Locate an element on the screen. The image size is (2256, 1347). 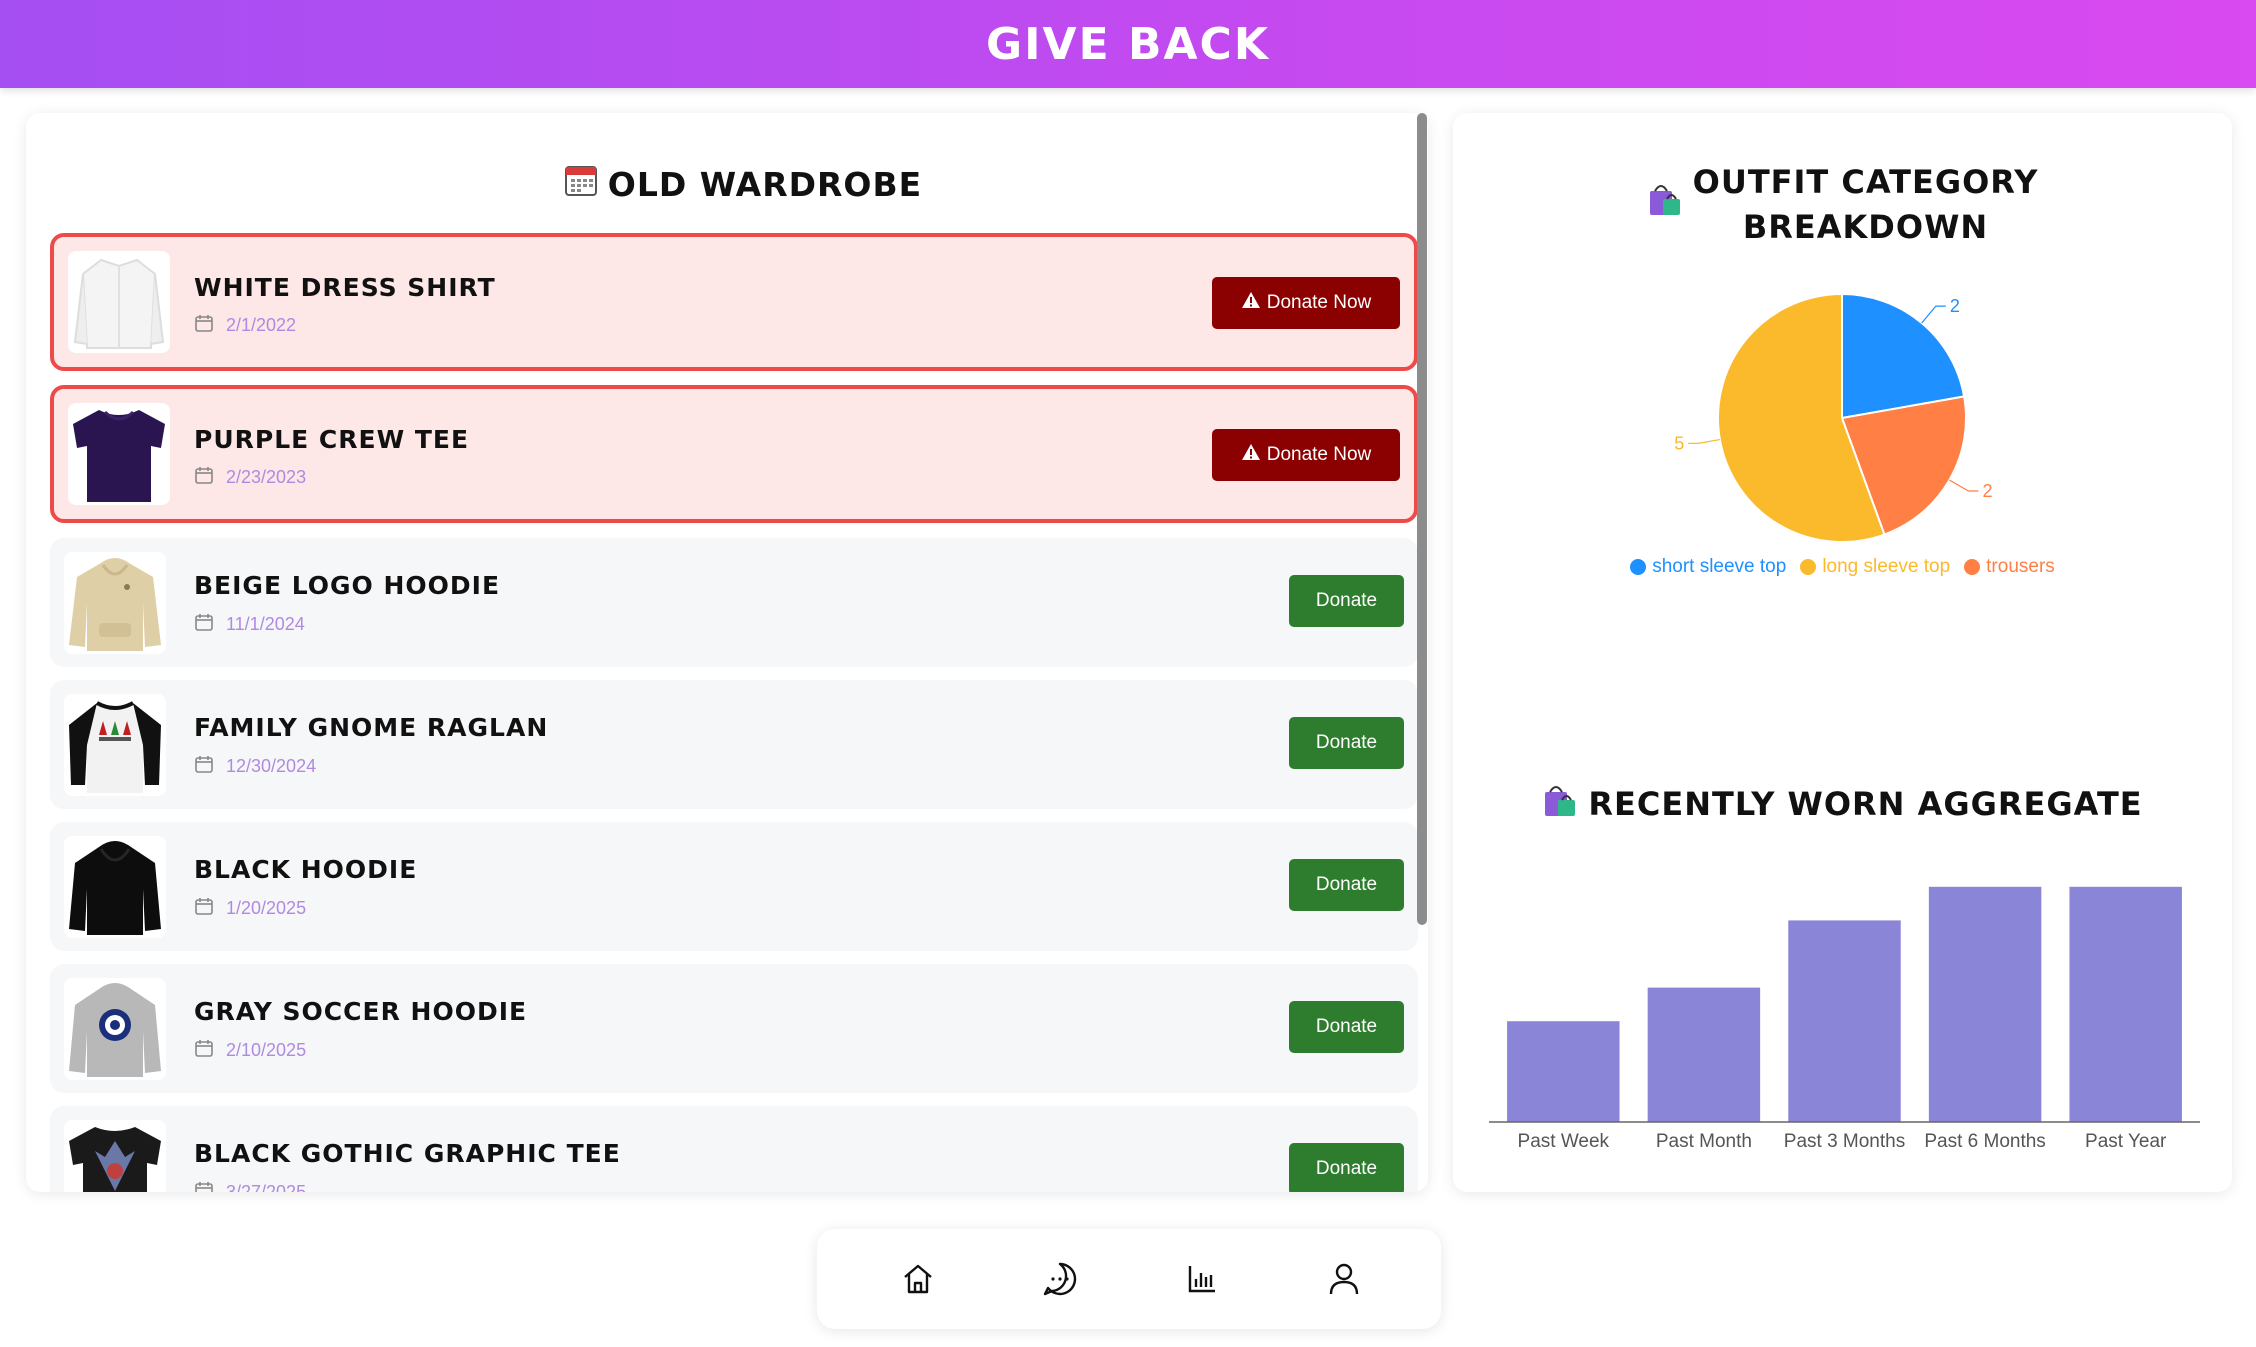
item-date-text: 12/30/2024 is located at coordinates (271, 766).